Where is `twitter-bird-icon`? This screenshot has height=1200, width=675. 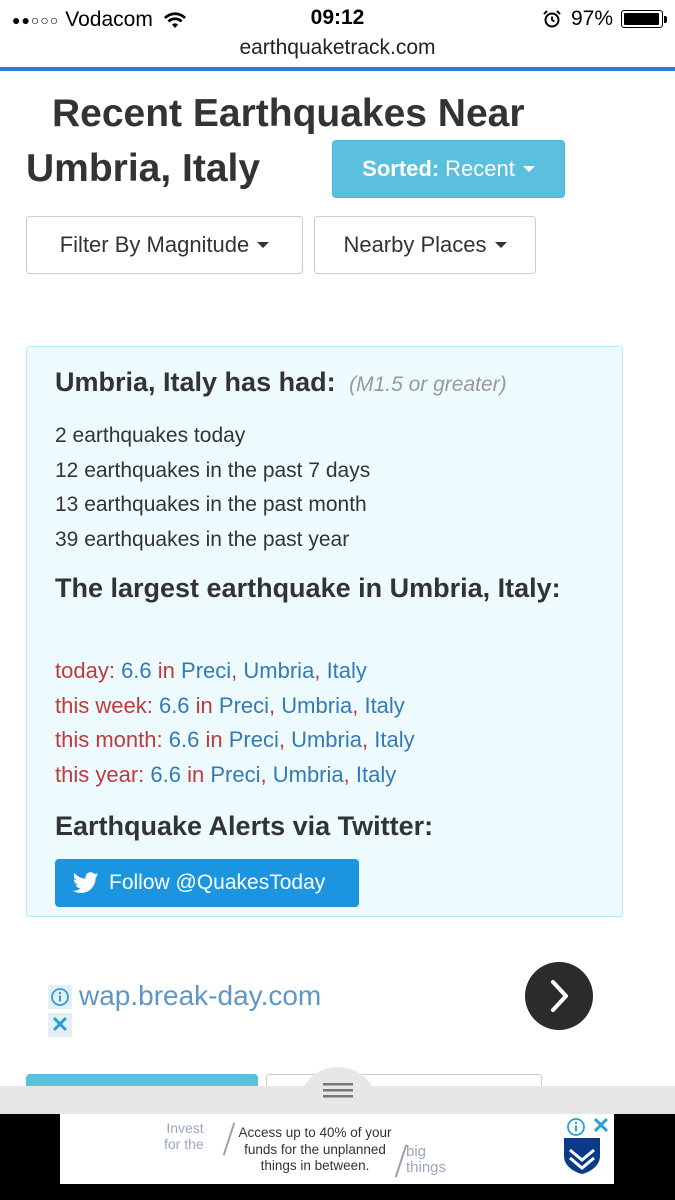
twitter-bird-icon is located at coordinates (86, 882).